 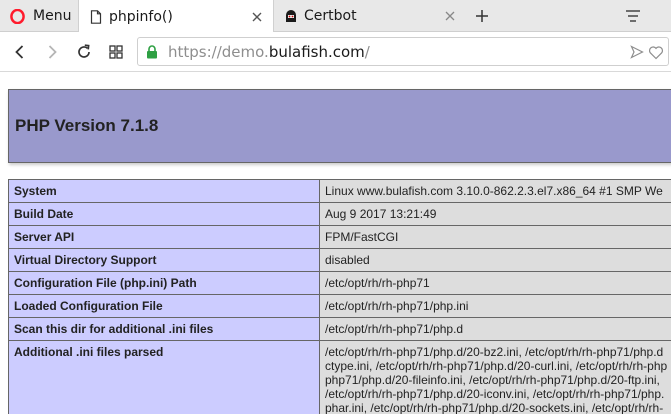 What do you see at coordinates (96, 16) in the screenshot?
I see `document-icon` at bounding box center [96, 16].